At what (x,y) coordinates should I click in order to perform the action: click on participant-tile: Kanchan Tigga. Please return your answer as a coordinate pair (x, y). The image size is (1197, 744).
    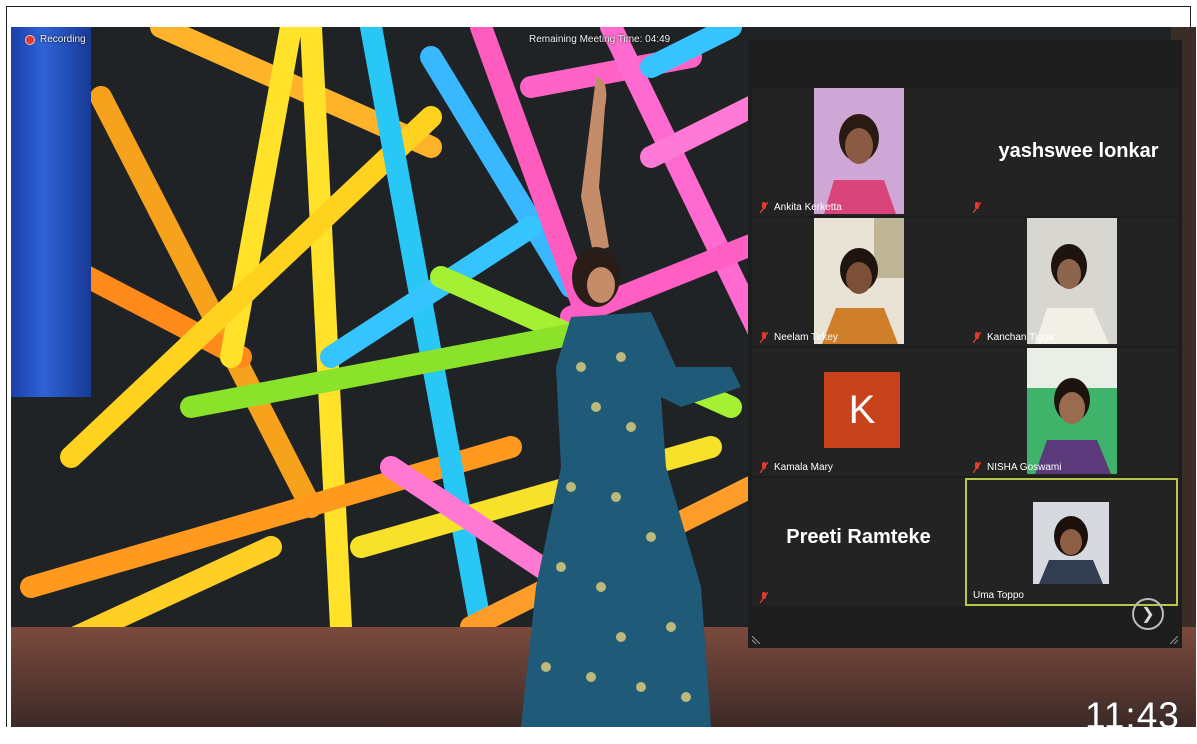
    Looking at the image, I should click on (1071, 282).